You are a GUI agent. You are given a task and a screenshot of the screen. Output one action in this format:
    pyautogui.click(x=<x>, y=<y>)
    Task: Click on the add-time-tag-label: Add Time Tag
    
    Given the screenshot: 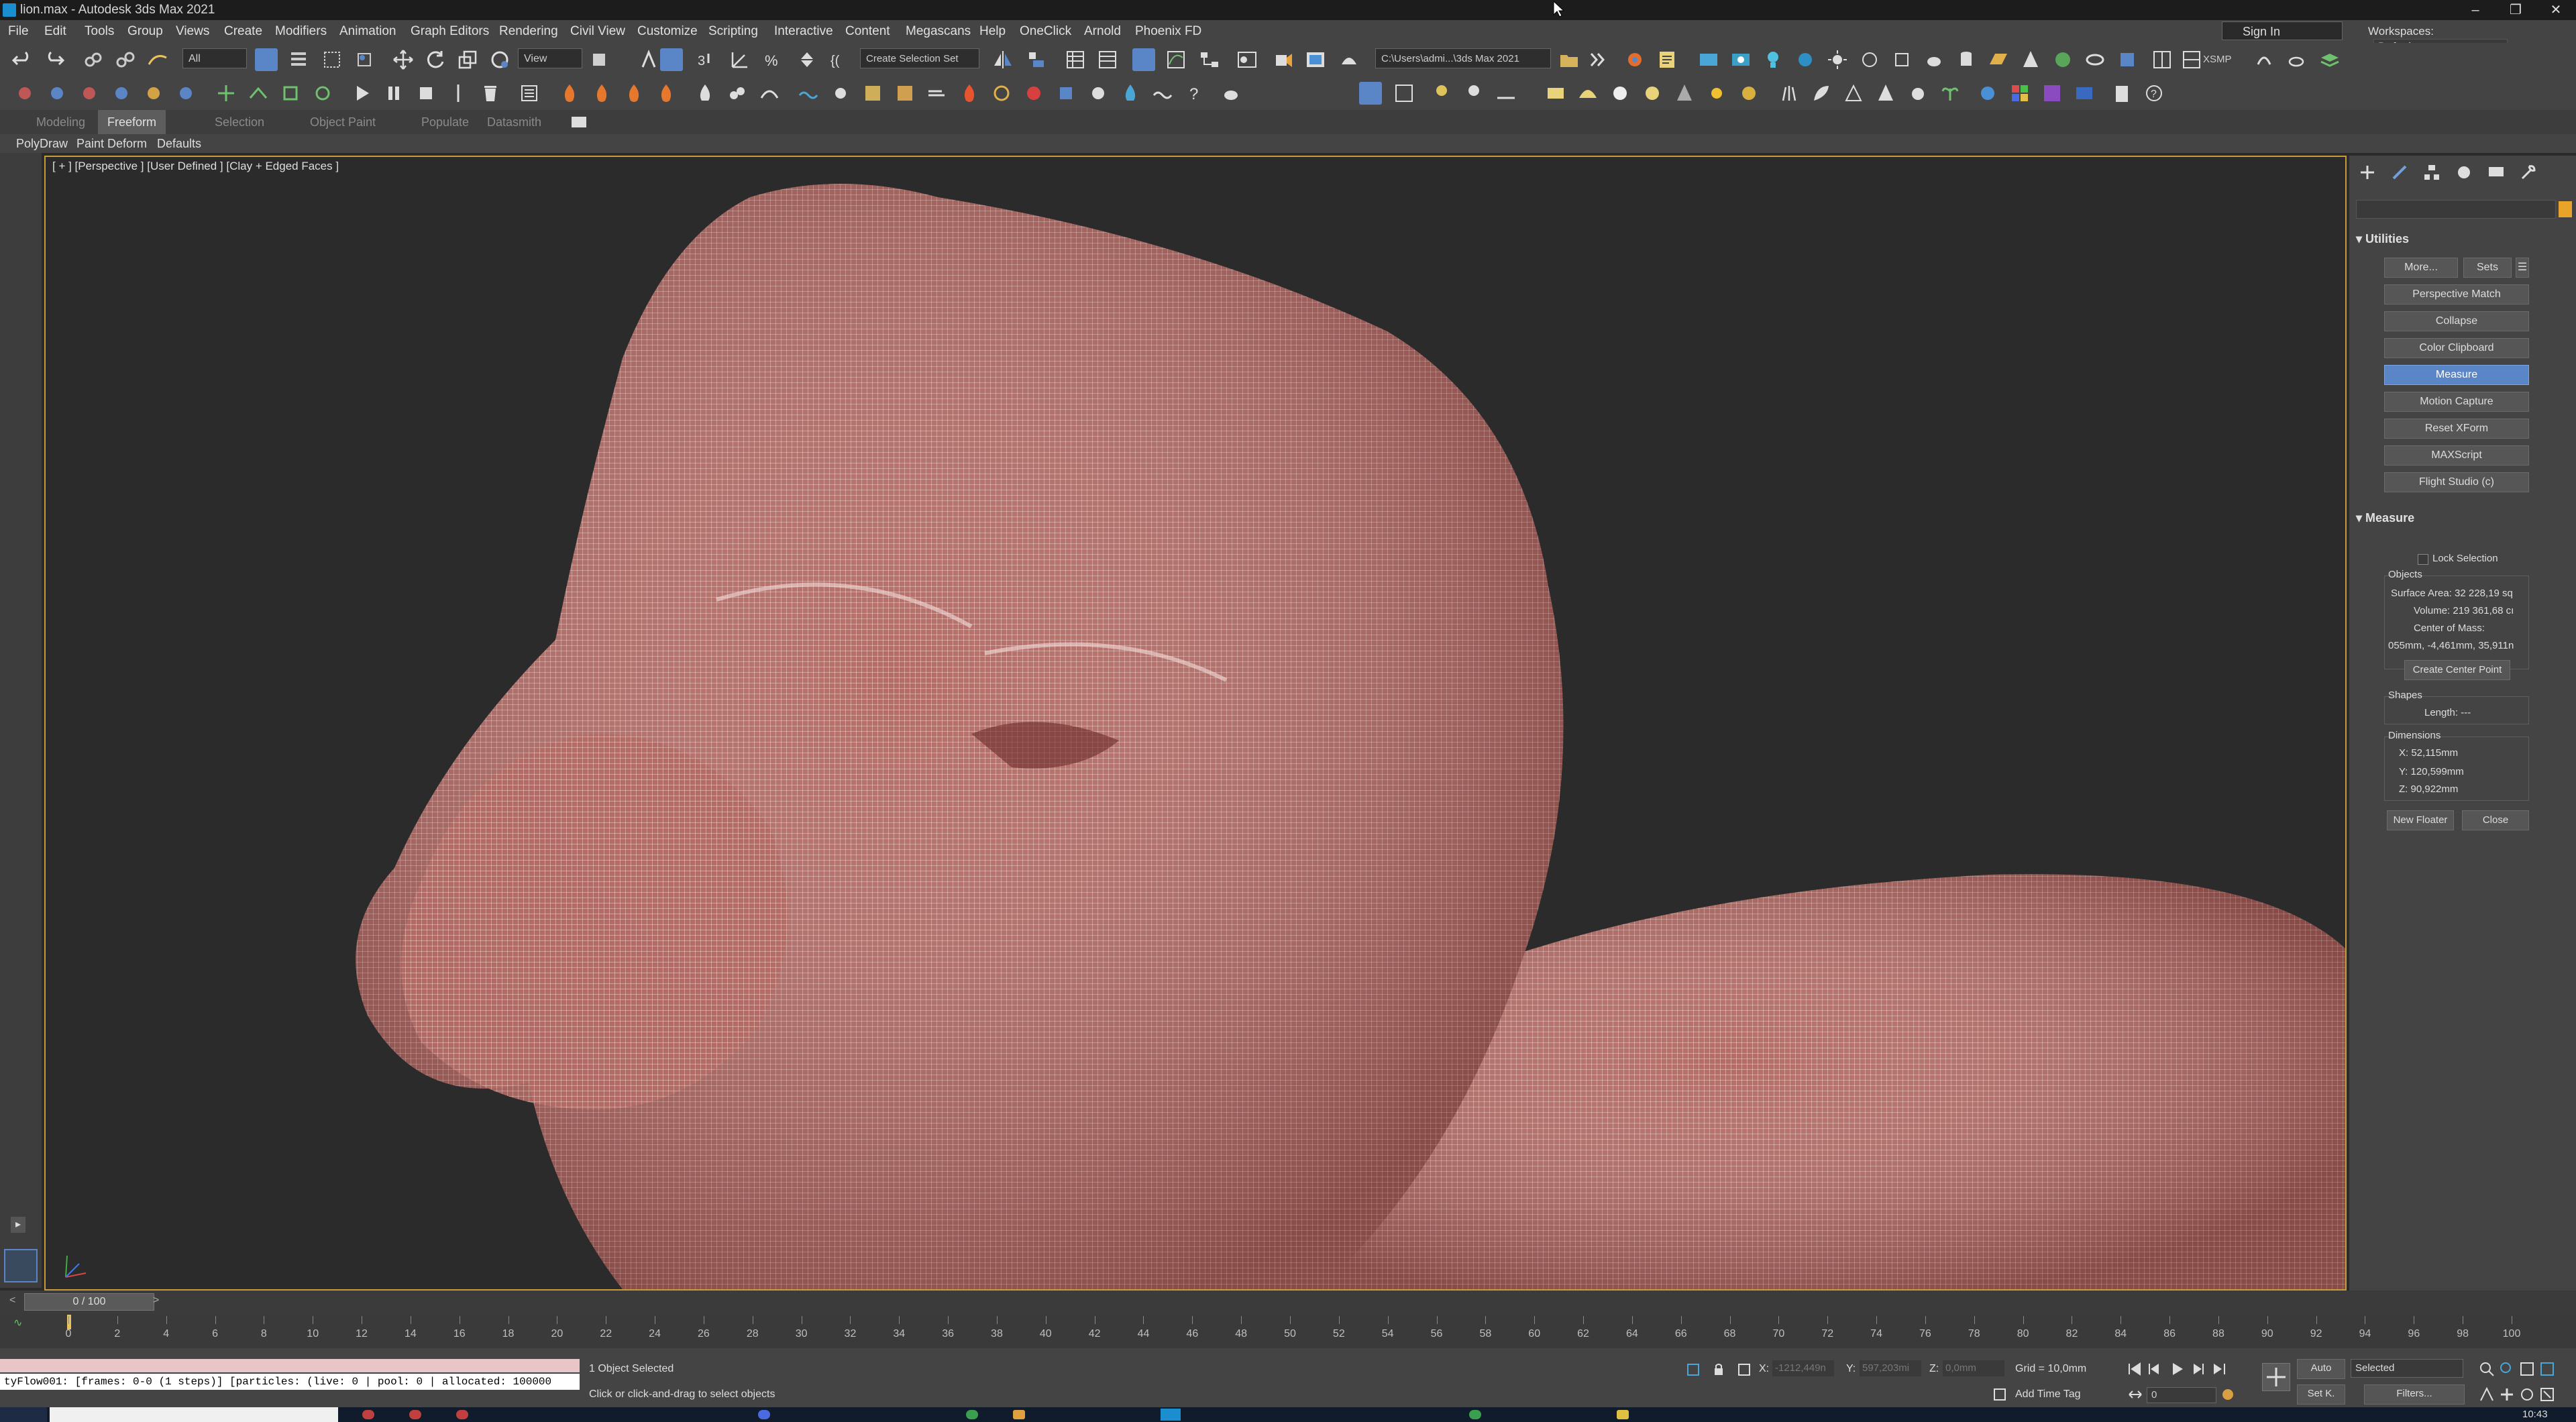 What is the action you would take?
    pyautogui.click(x=2048, y=1395)
    